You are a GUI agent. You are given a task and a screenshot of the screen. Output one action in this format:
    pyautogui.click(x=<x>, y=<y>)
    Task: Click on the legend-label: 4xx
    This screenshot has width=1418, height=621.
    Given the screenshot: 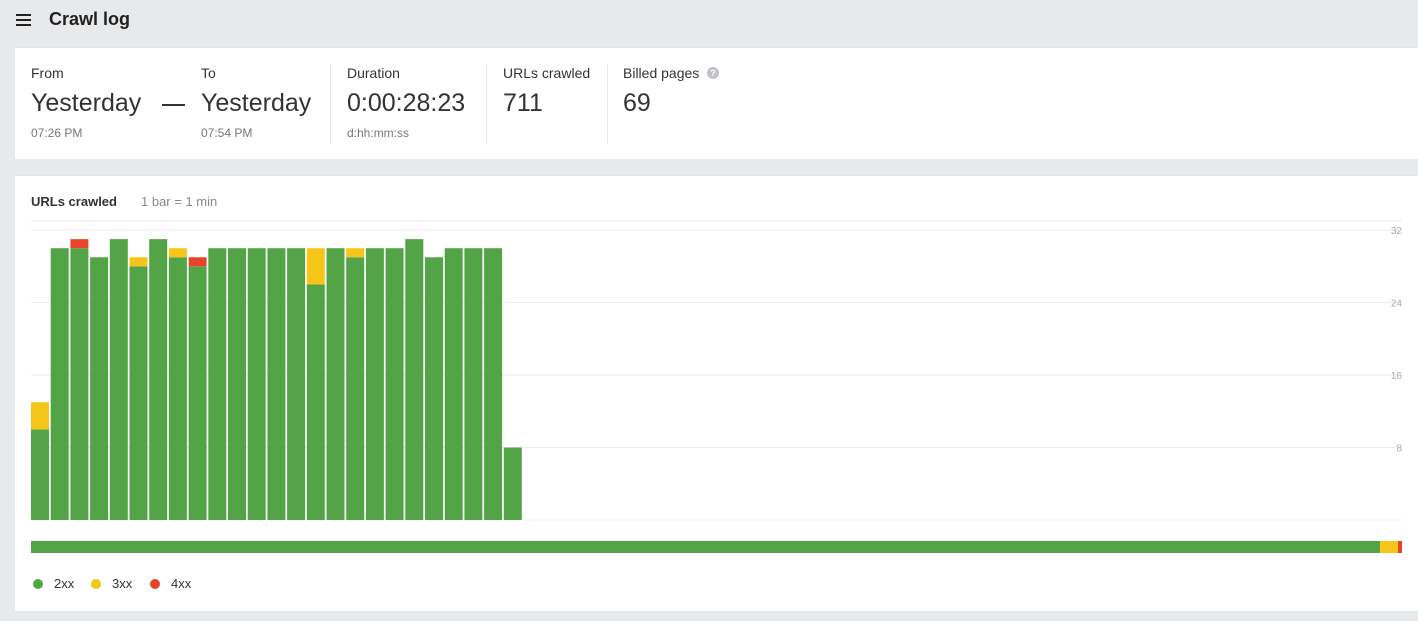 What is the action you would take?
    pyautogui.click(x=181, y=583)
    